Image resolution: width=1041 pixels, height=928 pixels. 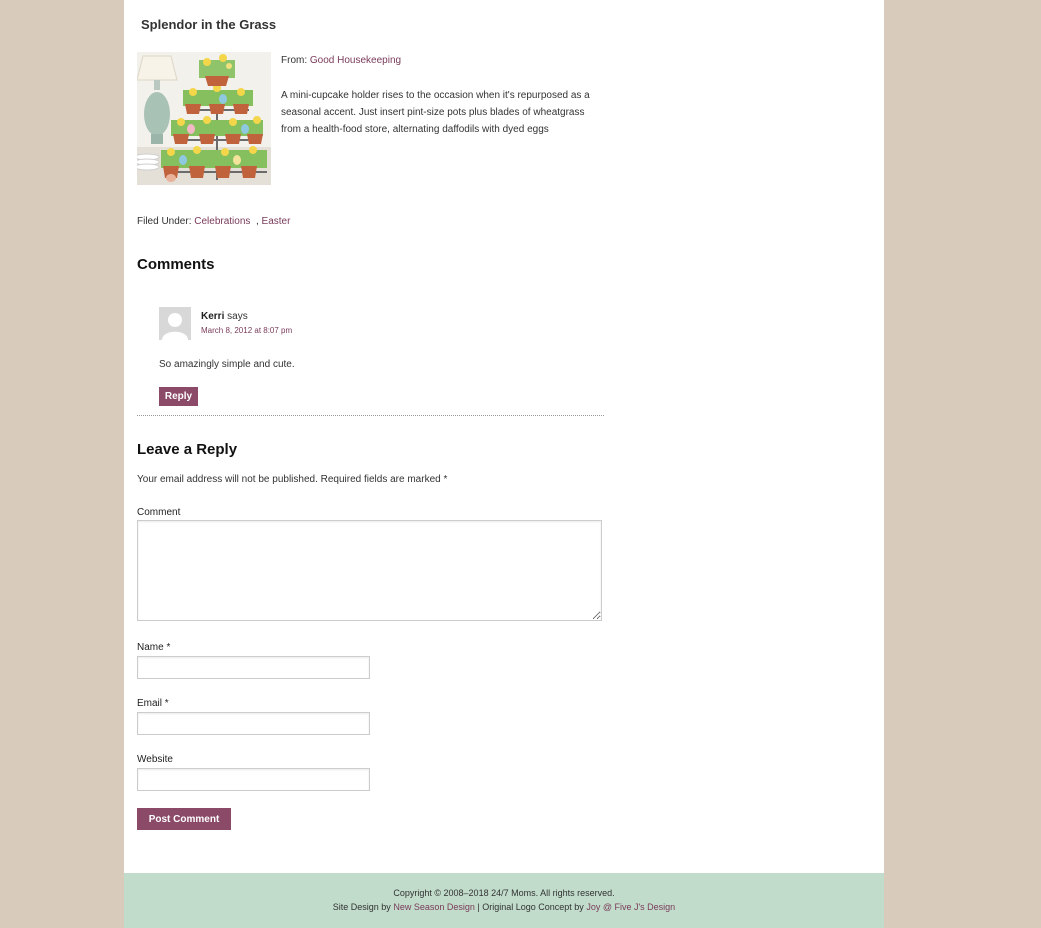 What do you see at coordinates (227, 364) in the screenshot?
I see `comment-text: So amazingly simple and cute.` at bounding box center [227, 364].